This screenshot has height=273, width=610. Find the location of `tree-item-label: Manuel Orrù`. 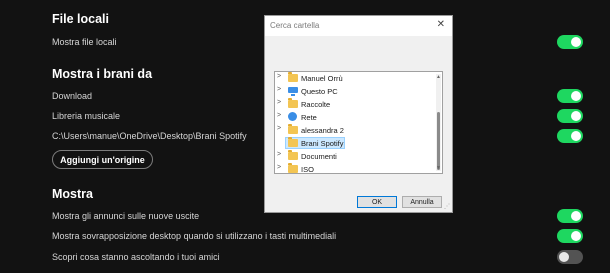

tree-item-label: Manuel Orrù is located at coordinates (322, 78).